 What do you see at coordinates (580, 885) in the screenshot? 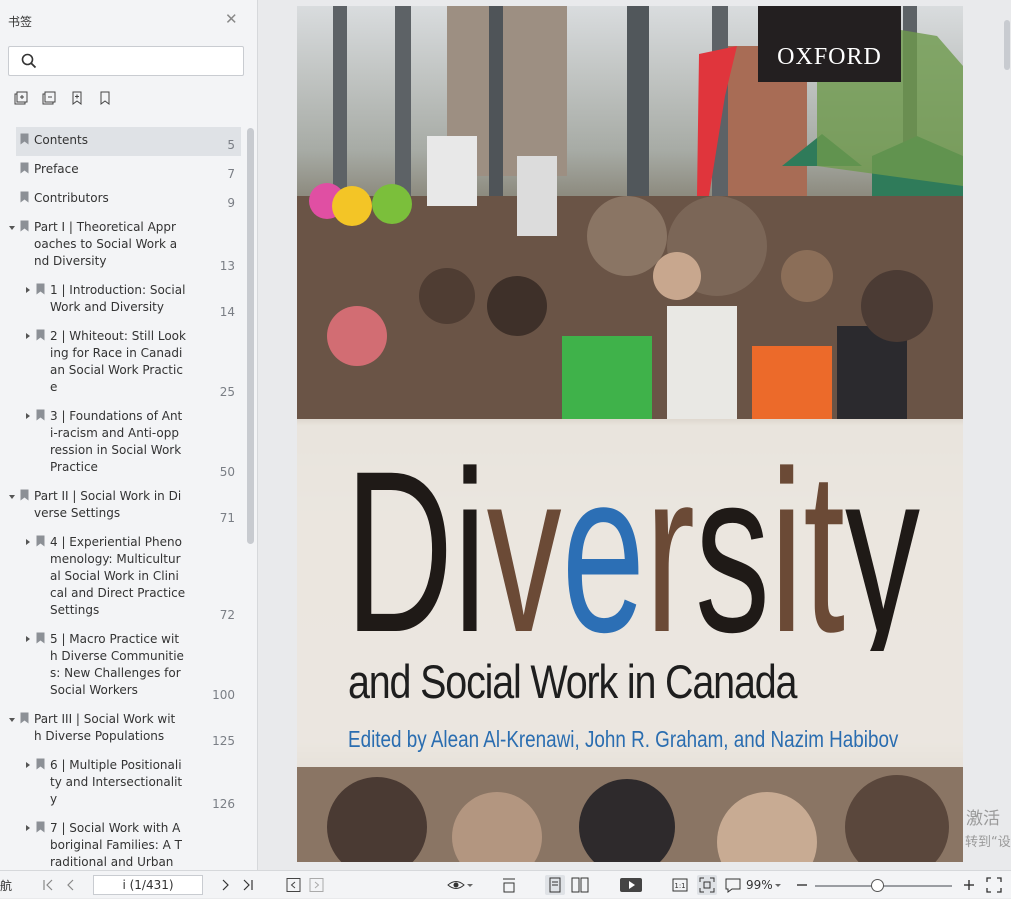
I see `two-page-icon` at bounding box center [580, 885].